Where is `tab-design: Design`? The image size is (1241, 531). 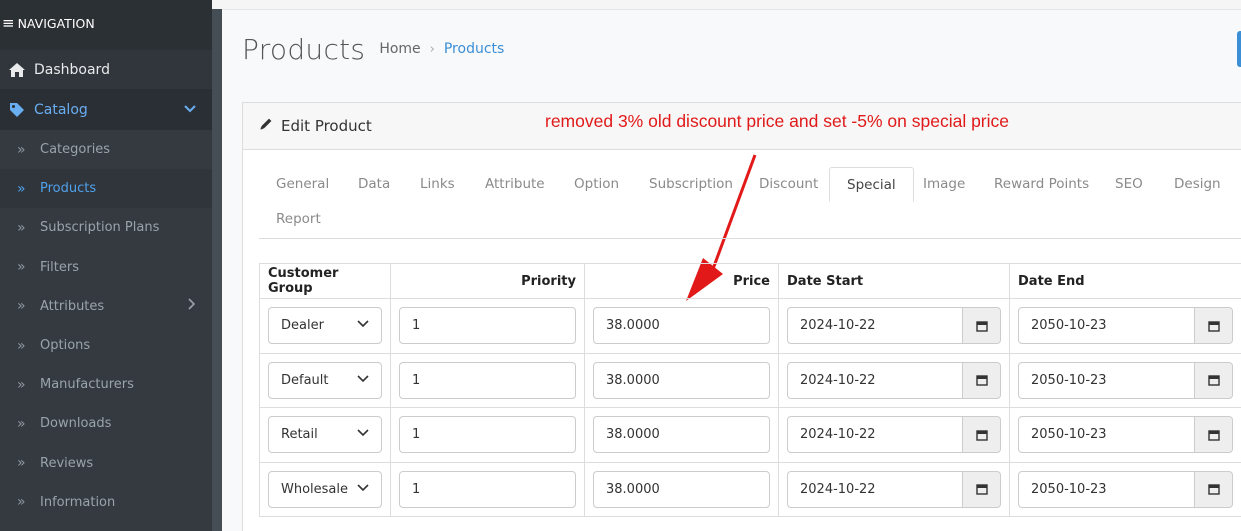 tab-design: Design is located at coordinates (1197, 184).